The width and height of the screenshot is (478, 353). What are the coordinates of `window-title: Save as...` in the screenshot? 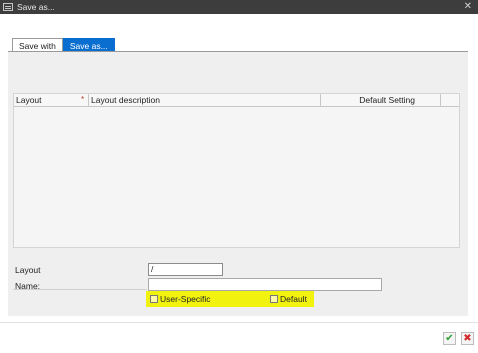 It's located at (36, 7).